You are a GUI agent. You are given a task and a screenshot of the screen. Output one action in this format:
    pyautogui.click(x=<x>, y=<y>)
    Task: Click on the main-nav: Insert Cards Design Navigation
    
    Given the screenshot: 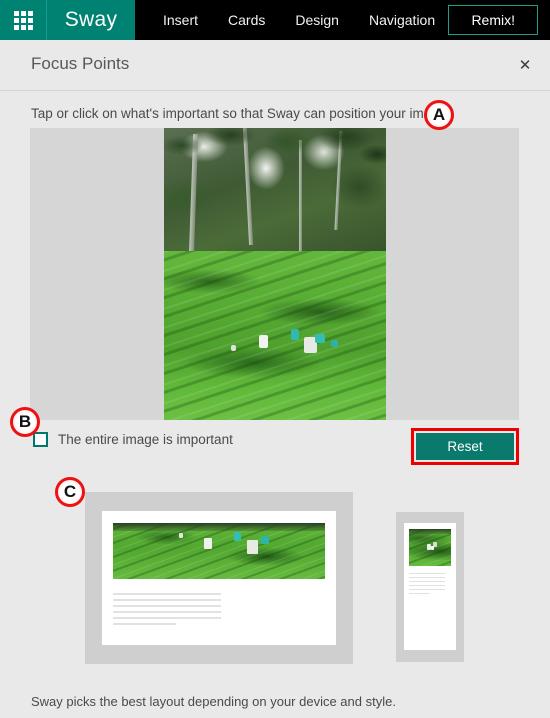 What is the action you would take?
    pyautogui.click(x=291, y=20)
    